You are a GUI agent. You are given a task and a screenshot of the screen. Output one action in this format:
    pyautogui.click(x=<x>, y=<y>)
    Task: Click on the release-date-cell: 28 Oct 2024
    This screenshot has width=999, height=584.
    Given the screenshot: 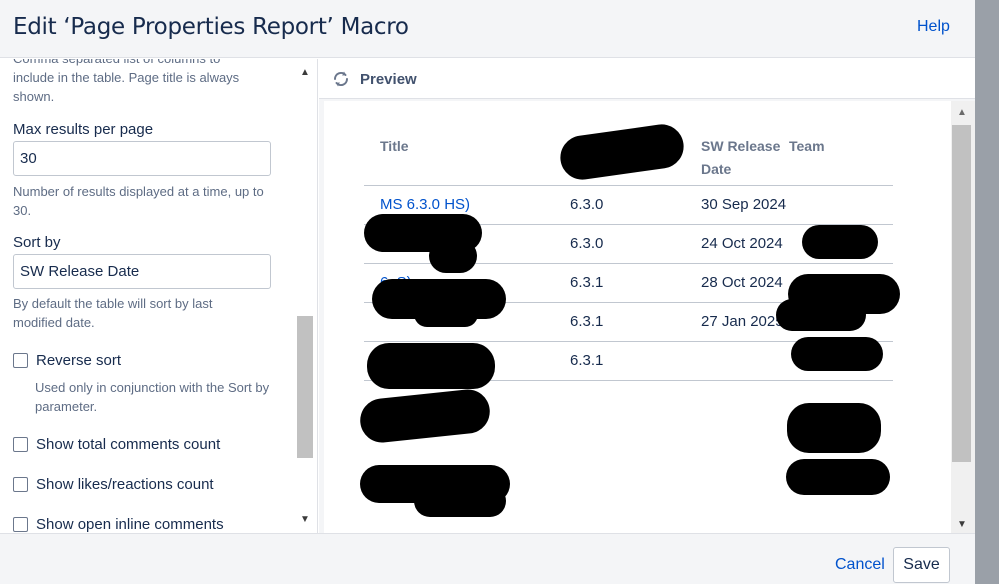 What is the action you would take?
    pyautogui.click(x=742, y=283)
    